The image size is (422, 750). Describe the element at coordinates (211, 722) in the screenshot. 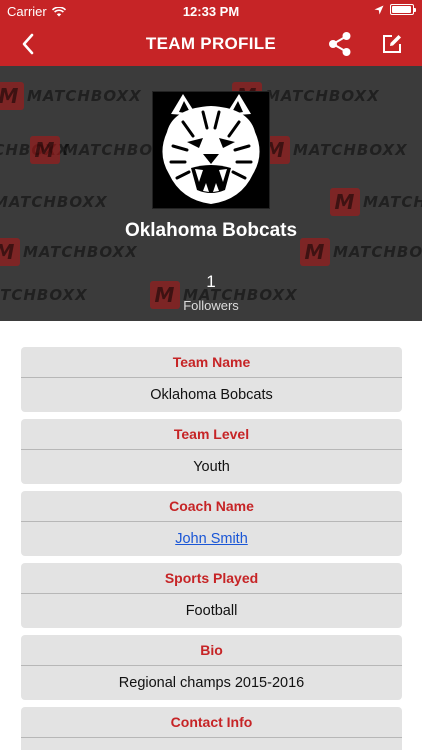

I see `field-label: Contact Info` at that location.